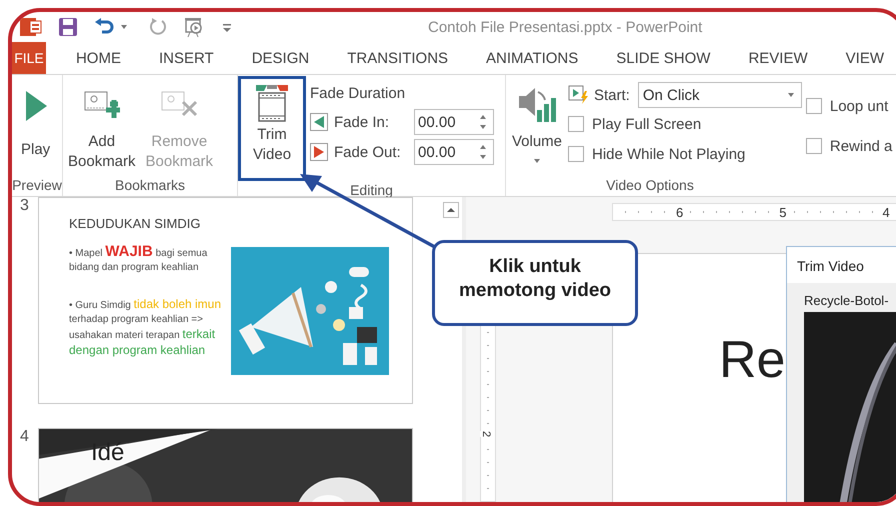  What do you see at coordinates (358, 94) in the screenshot?
I see `fade-duration-label: Fade Duration` at bounding box center [358, 94].